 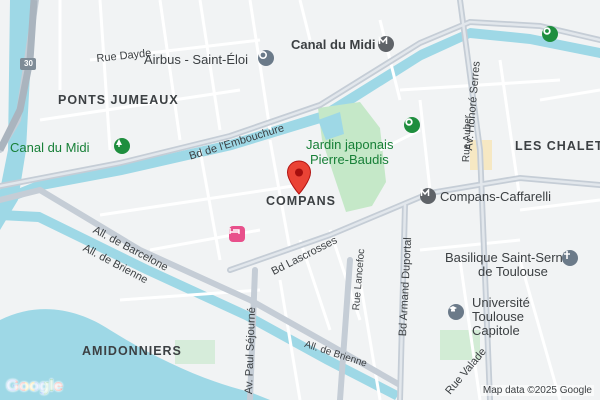 What do you see at coordinates (196, 59) in the screenshot?
I see `poi-airbus-label: Airbus - Saint-Éloi` at bounding box center [196, 59].